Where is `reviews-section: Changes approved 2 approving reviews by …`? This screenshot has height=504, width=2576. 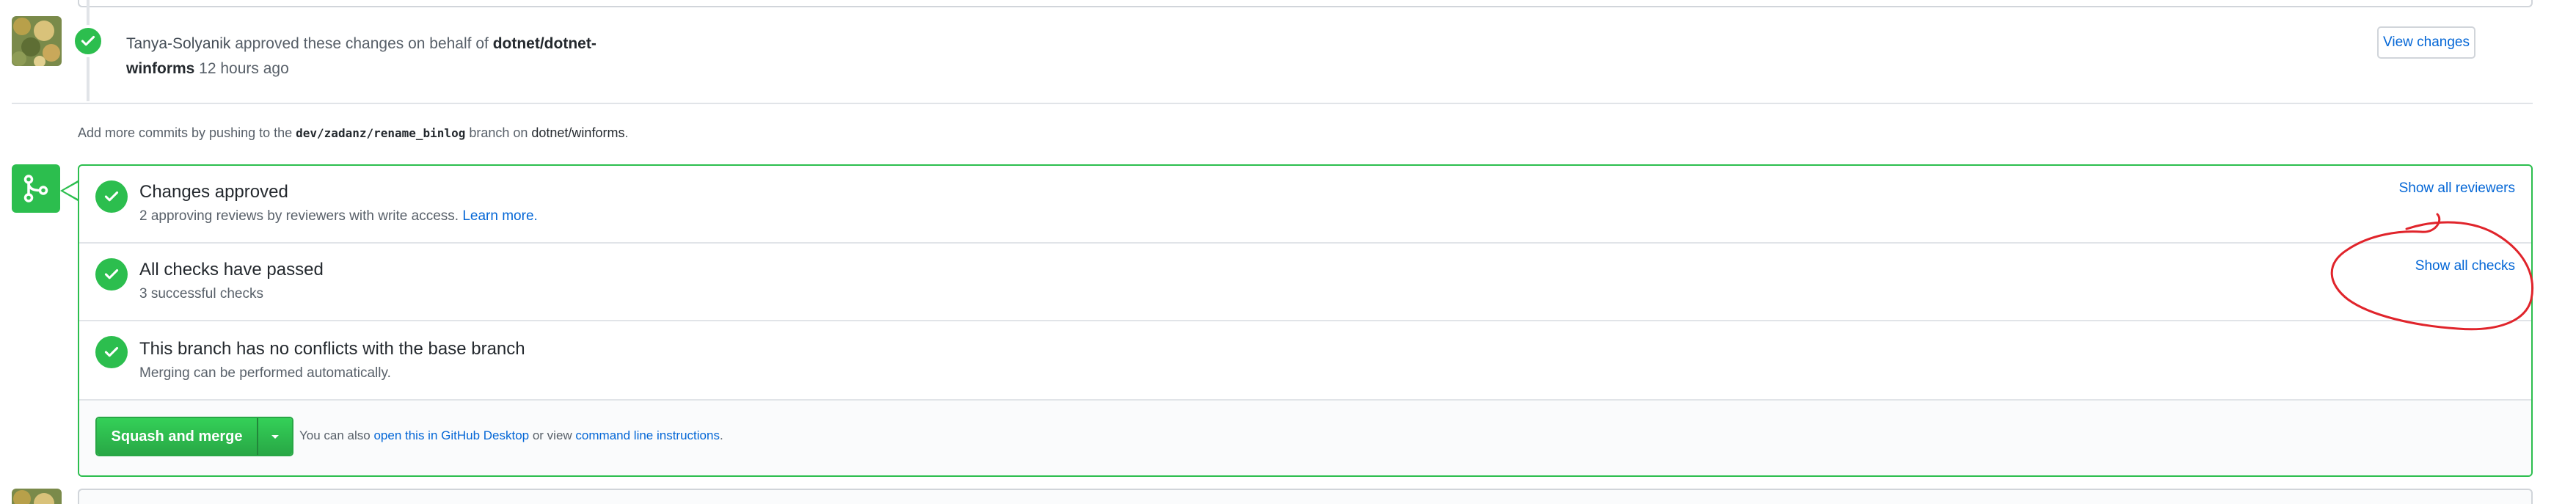 reviews-section: Changes approved 2 approving reviews by … is located at coordinates (1305, 205).